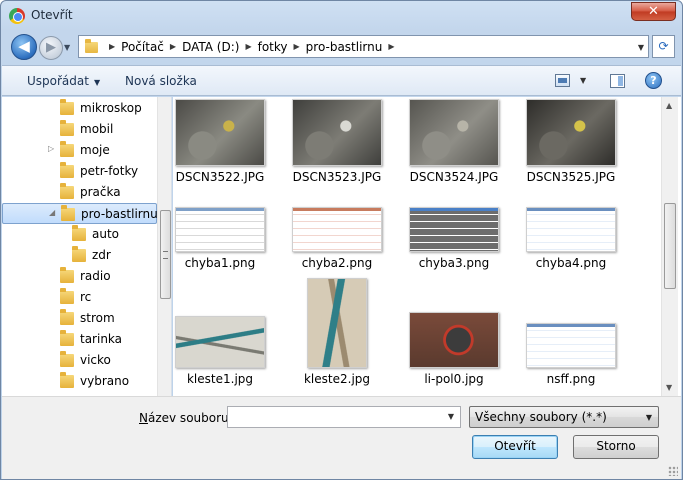  I want to click on expand-icon: ◢, so click(52, 212).